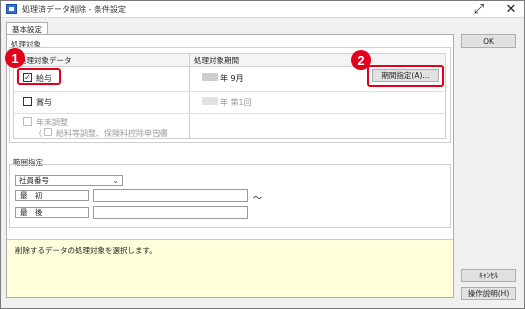  Describe the element at coordinates (488, 41) in the screenshot. I see `ok-button: OK` at that location.